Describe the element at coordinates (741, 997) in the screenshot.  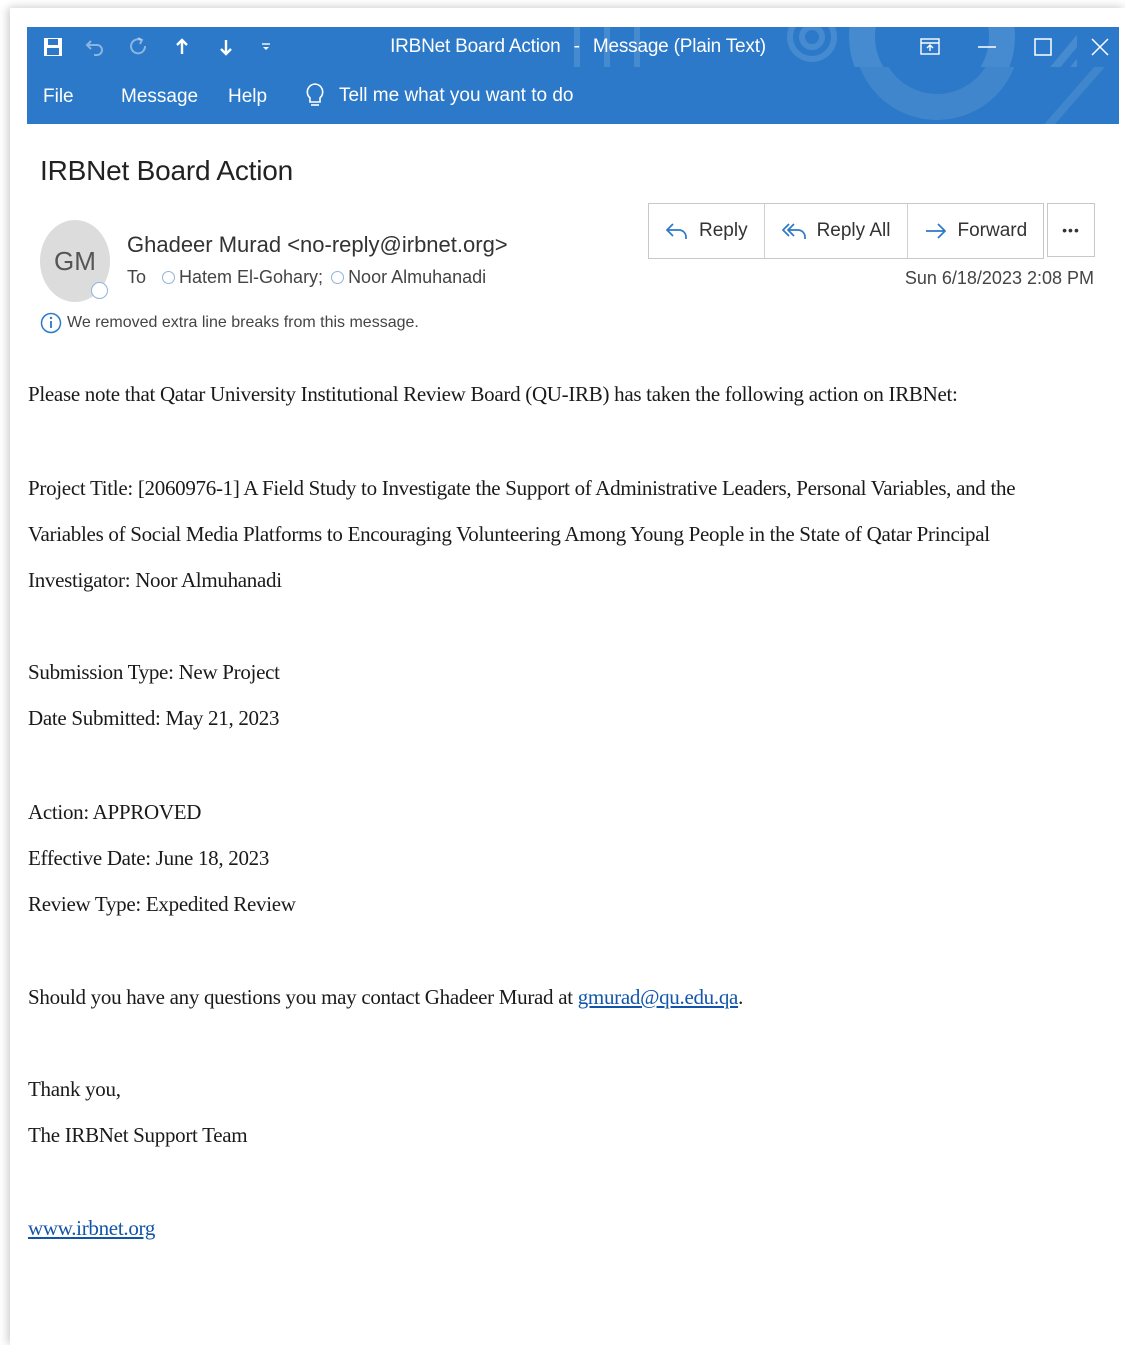
I see `contact-suffix: .` at that location.